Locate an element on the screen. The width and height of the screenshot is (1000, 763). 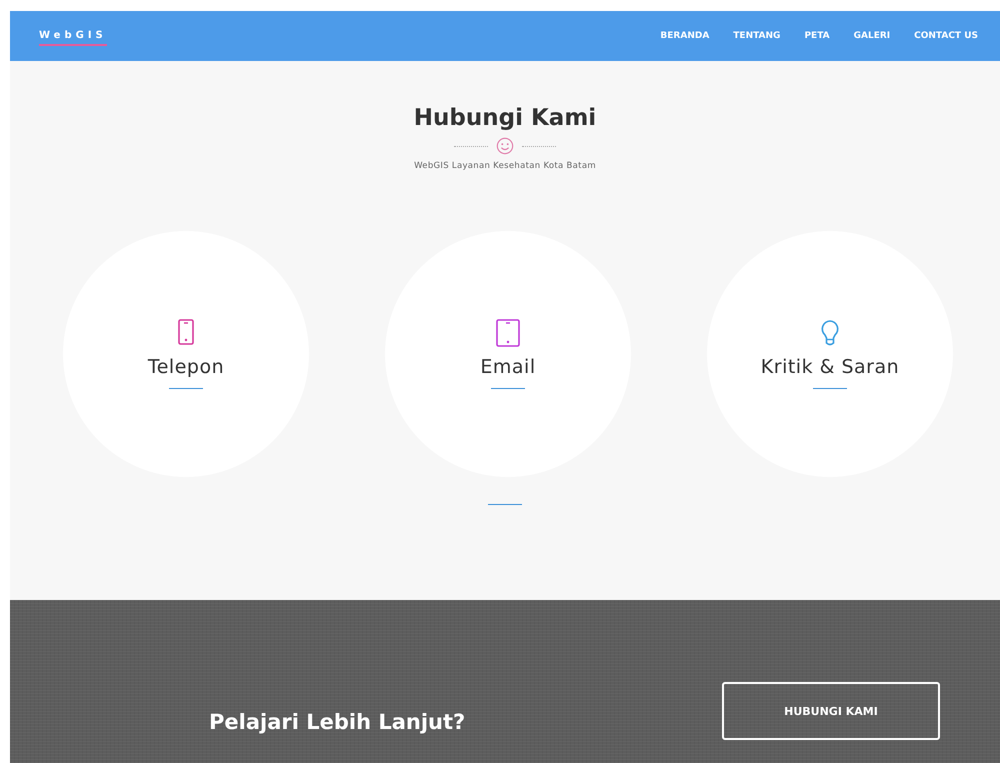
banner-heading: Pelajari Lebih Lanjut? is located at coordinates (337, 722).